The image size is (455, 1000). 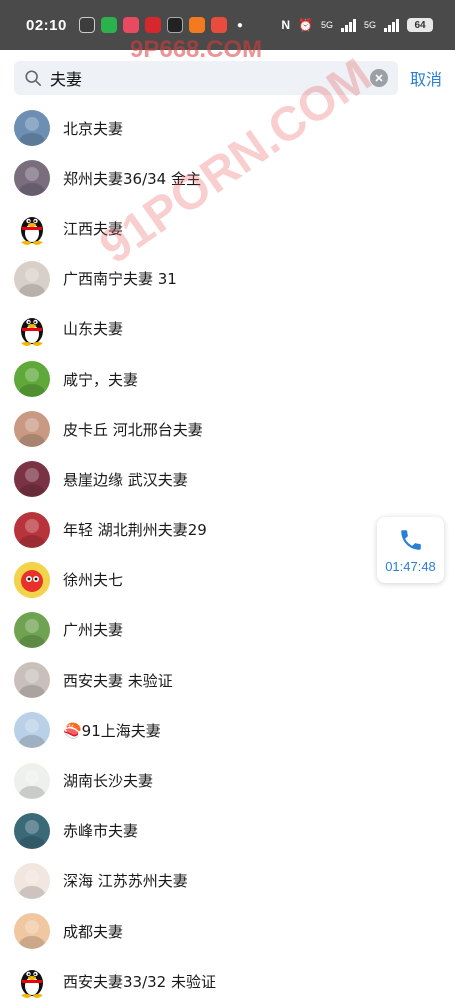 What do you see at coordinates (93, 228) in the screenshot?
I see `list-item-name: 江西夫妻` at bounding box center [93, 228].